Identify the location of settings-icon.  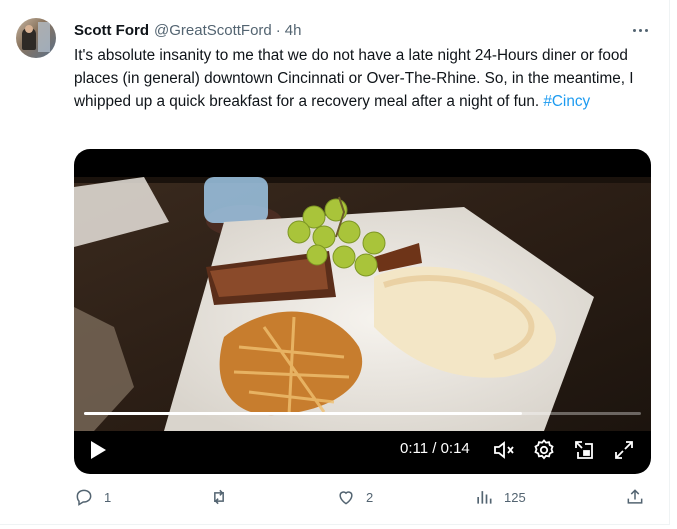
(544, 450).